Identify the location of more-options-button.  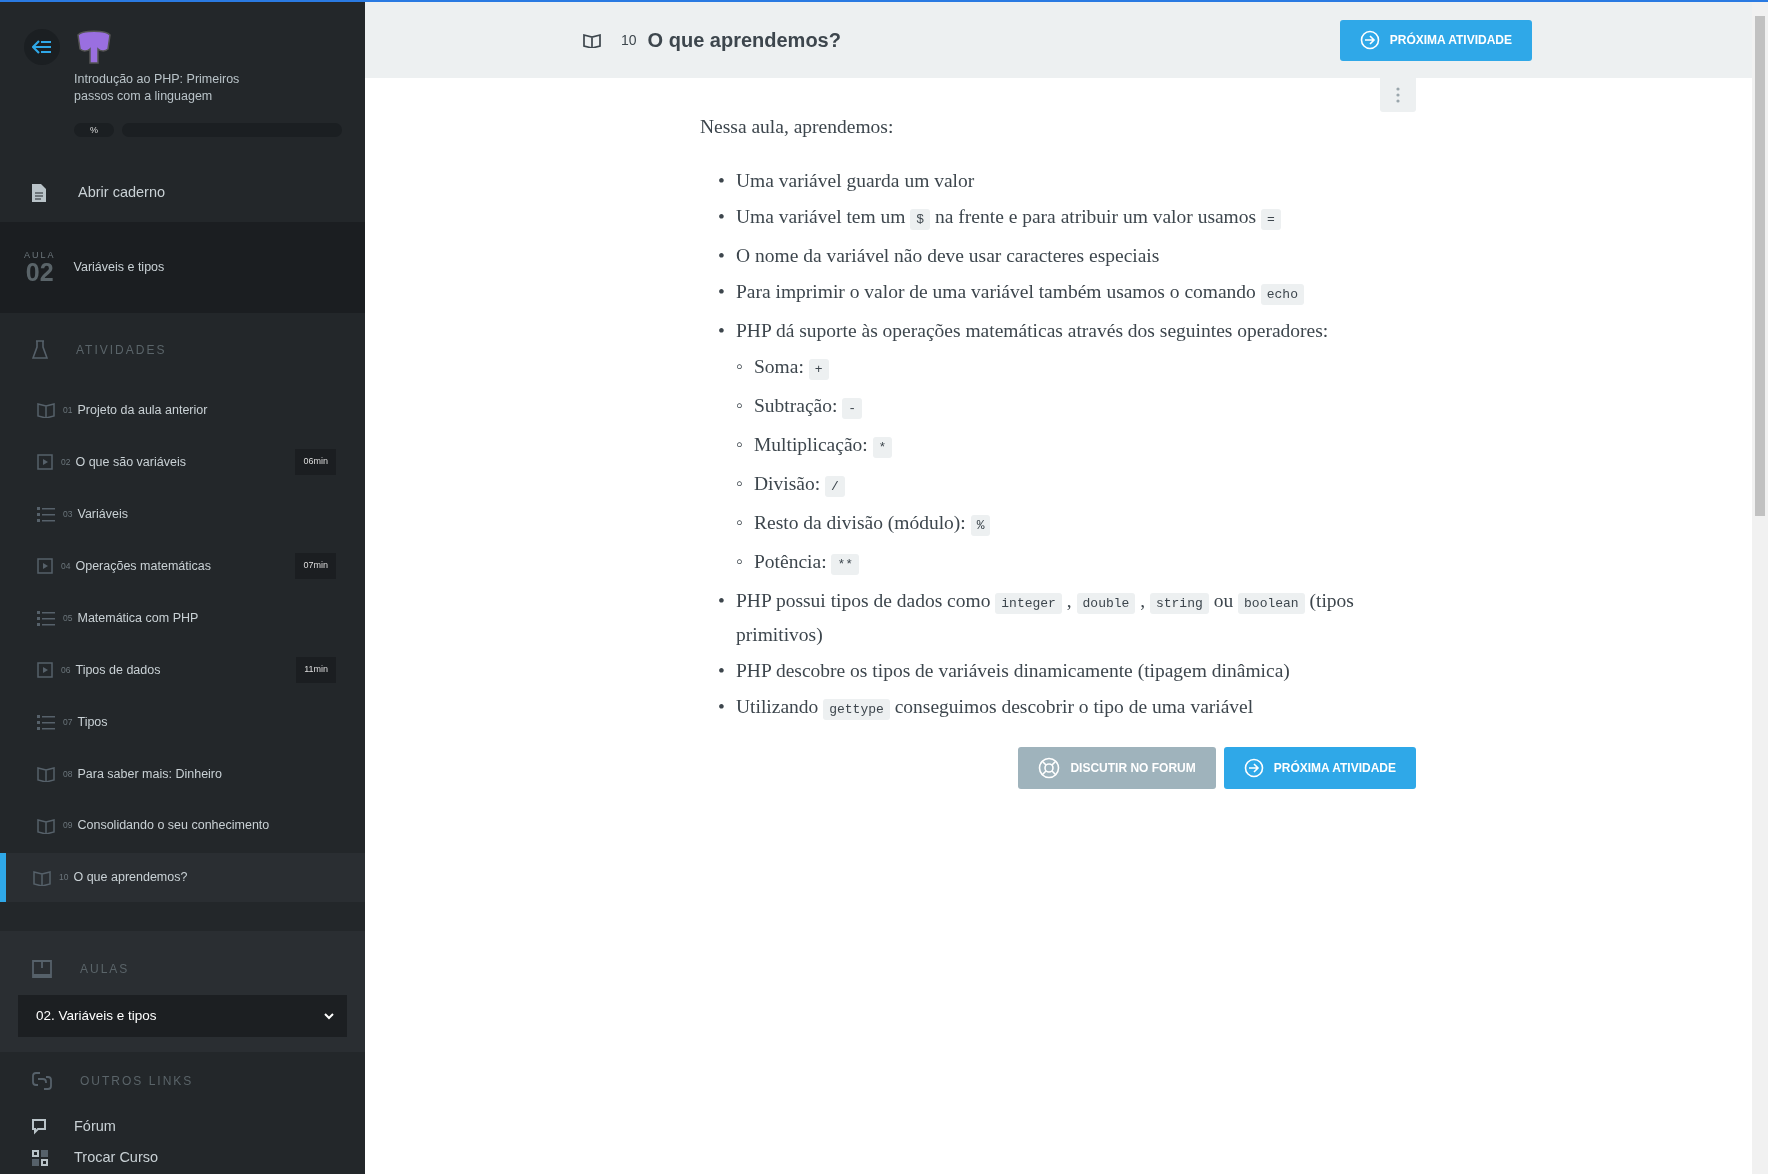
(1398, 95).